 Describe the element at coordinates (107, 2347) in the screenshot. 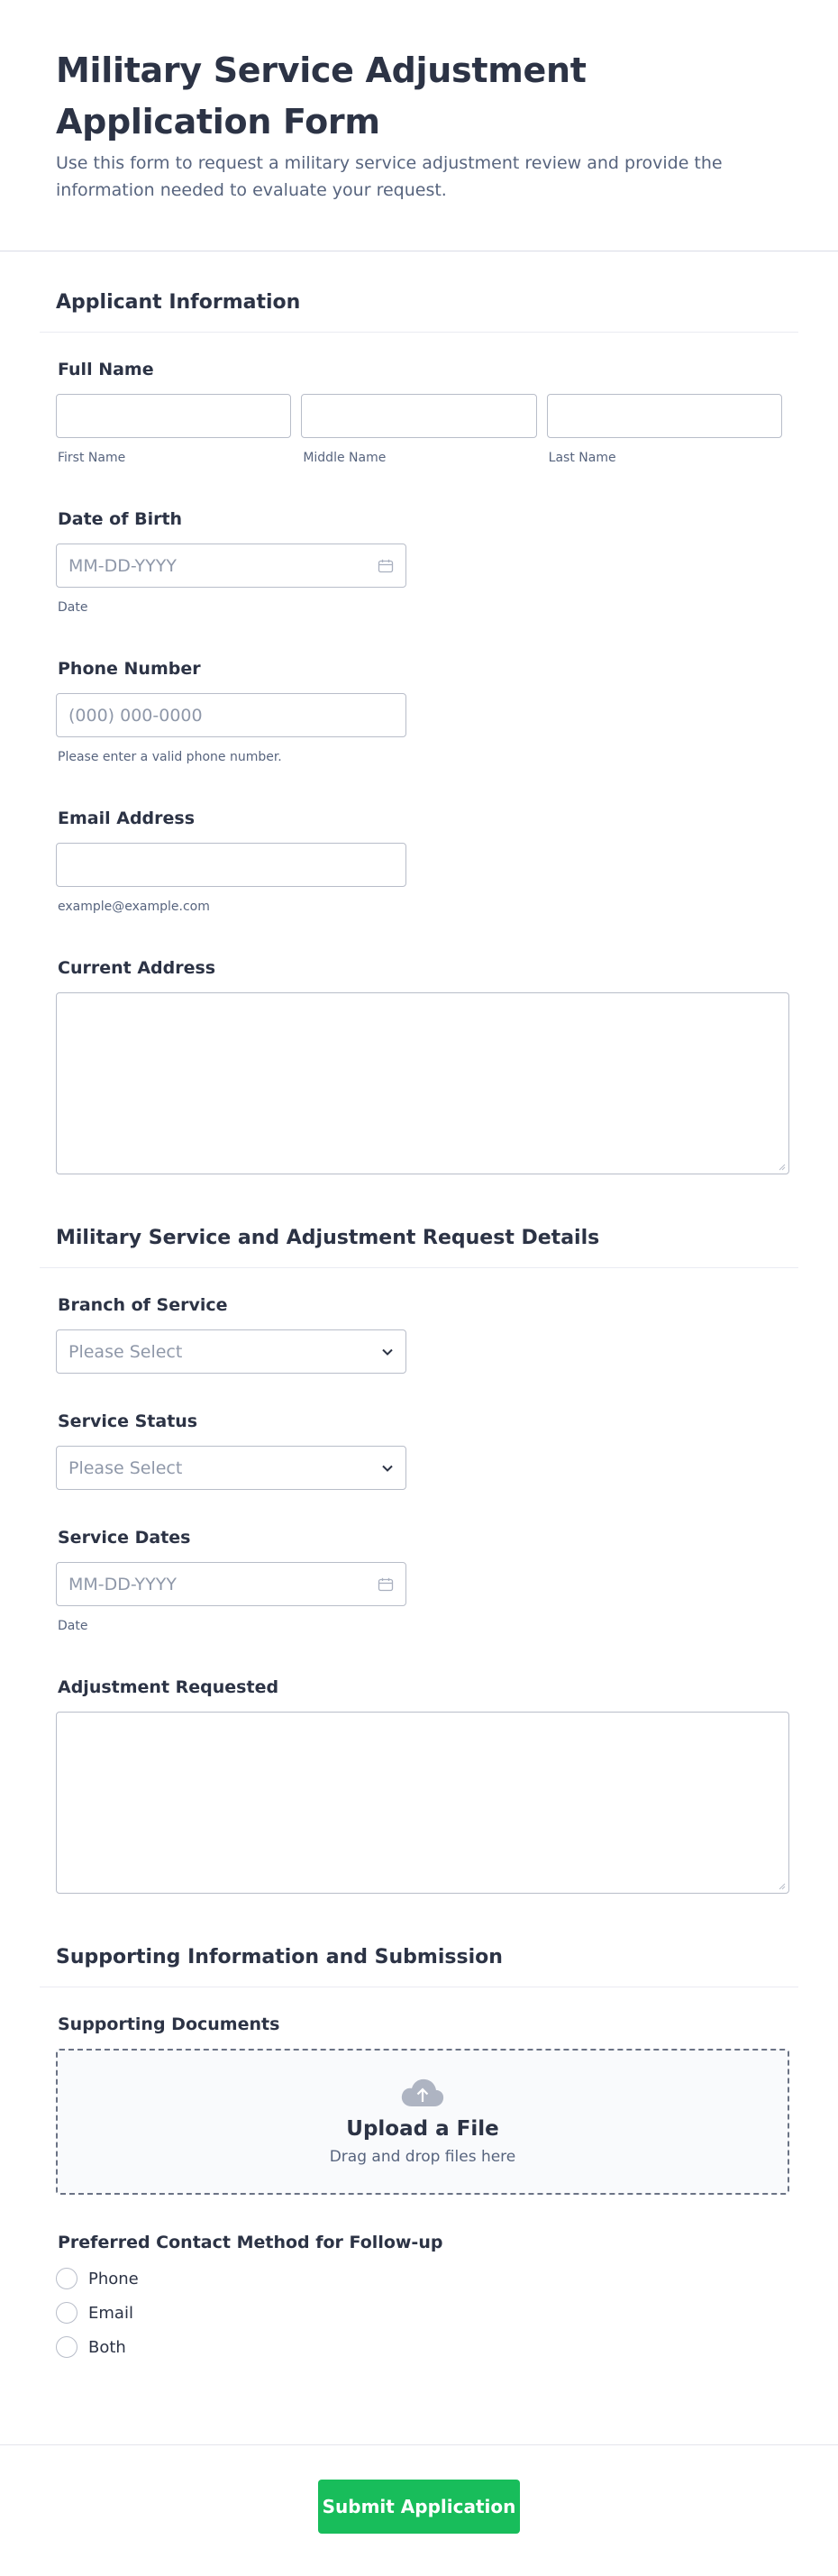

I see `radio-label: Both` at that location.